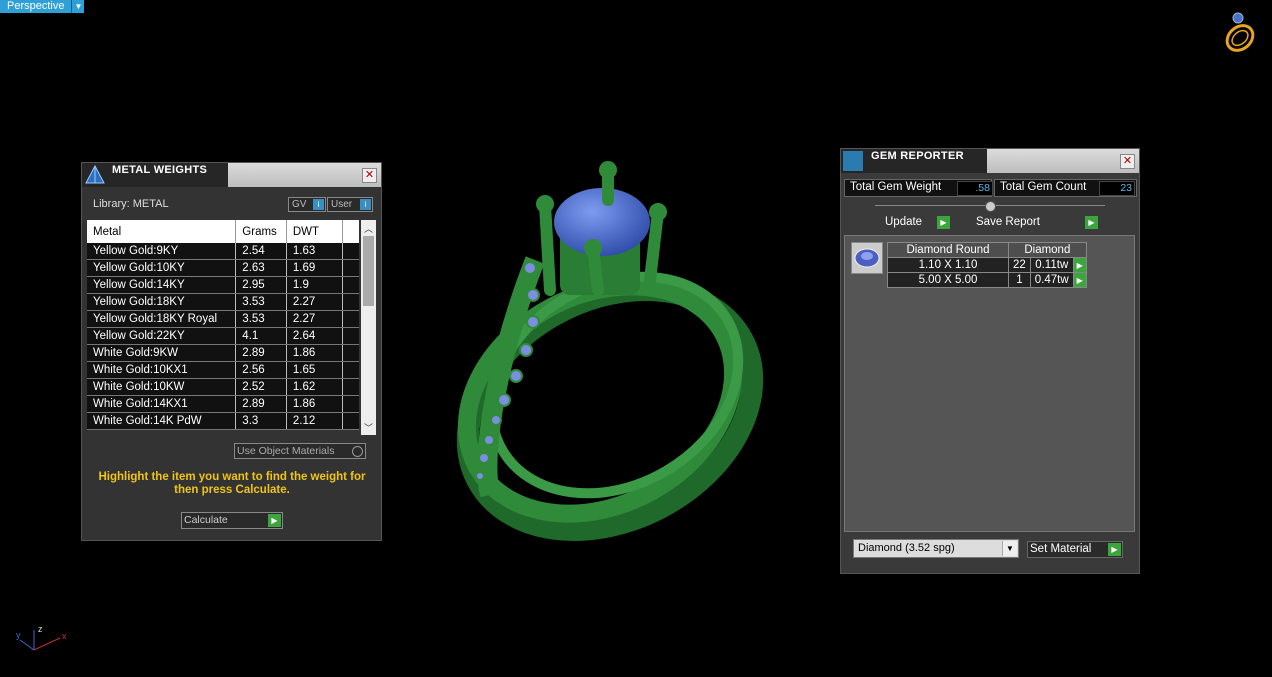 The width and height of the screenshot is (1272, 677). Describe the element at coordinates (261, 387) in the screenshot. I see `grams-cell: 2.52` at that location.